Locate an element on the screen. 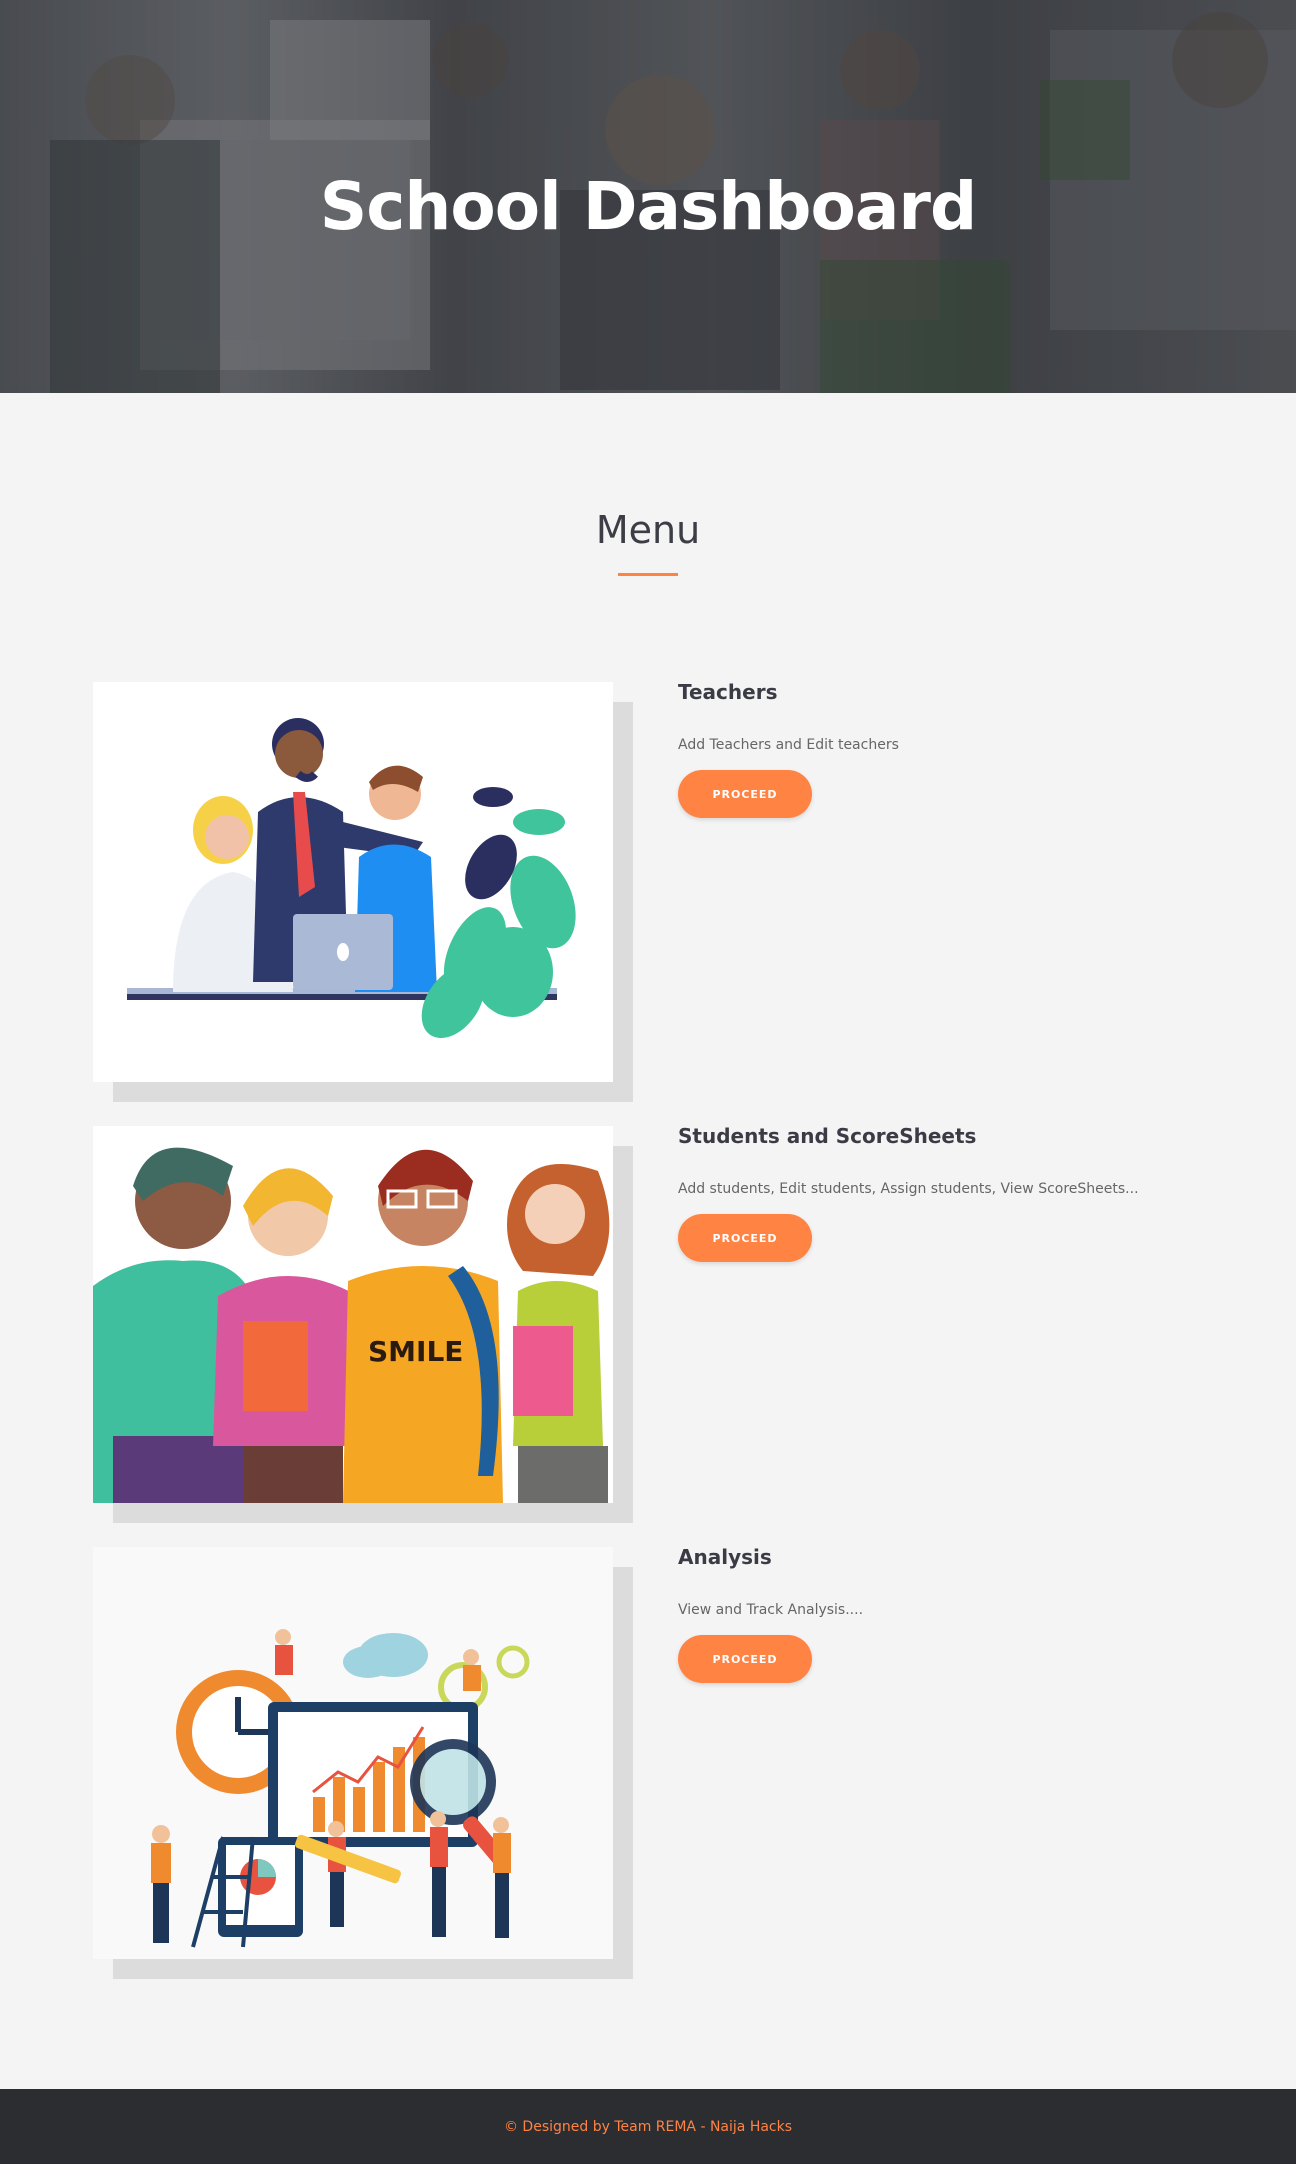 Image resolution: width=1296 pixels, height=2164 pixels. proceed-button-students: PROCEED is located at coordinates (745, 1238).